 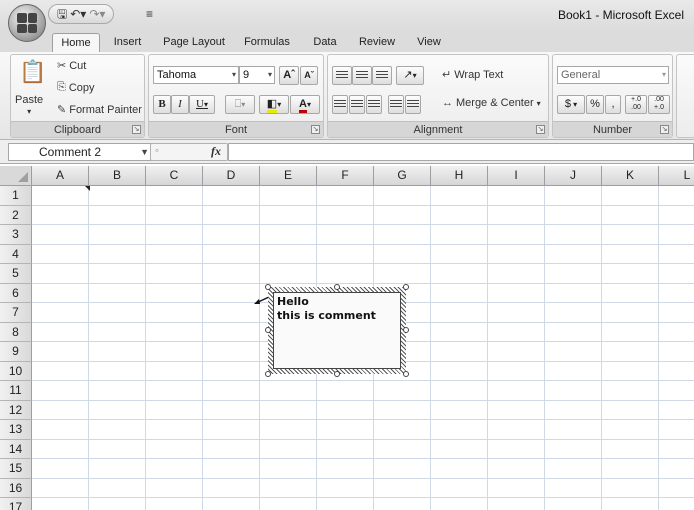 What do you see at coordinates (162, 104) in the screenshot?
I see `bold-button: B` at bounding box center [162, 104].